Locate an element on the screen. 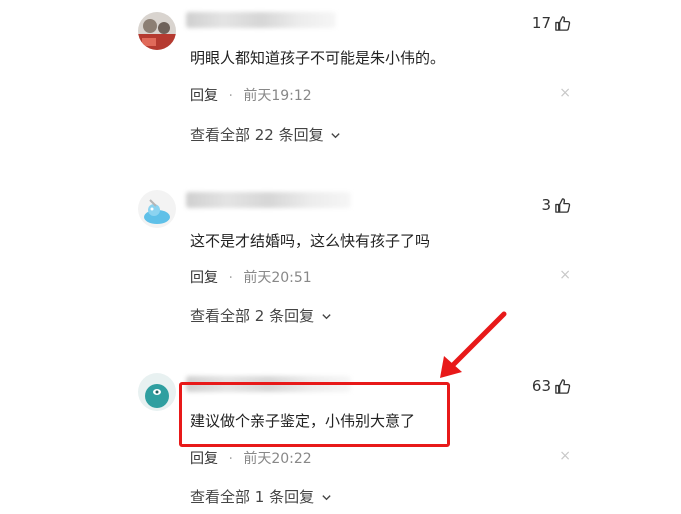  comment-time: 前天20:51 is located at coordinates (277, 278).